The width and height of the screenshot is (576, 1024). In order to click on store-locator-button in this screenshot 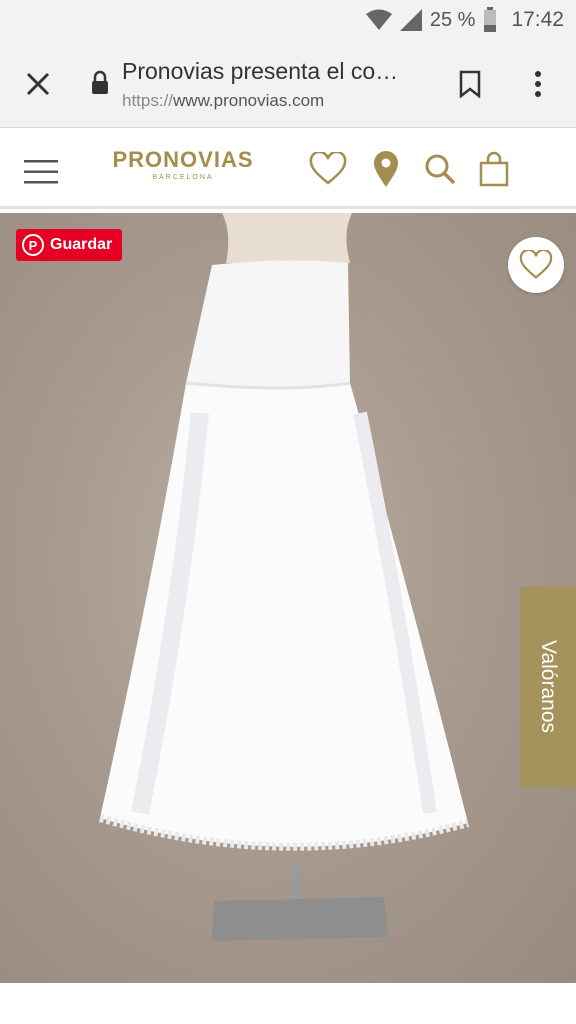, I will do `click(386, 169)`.